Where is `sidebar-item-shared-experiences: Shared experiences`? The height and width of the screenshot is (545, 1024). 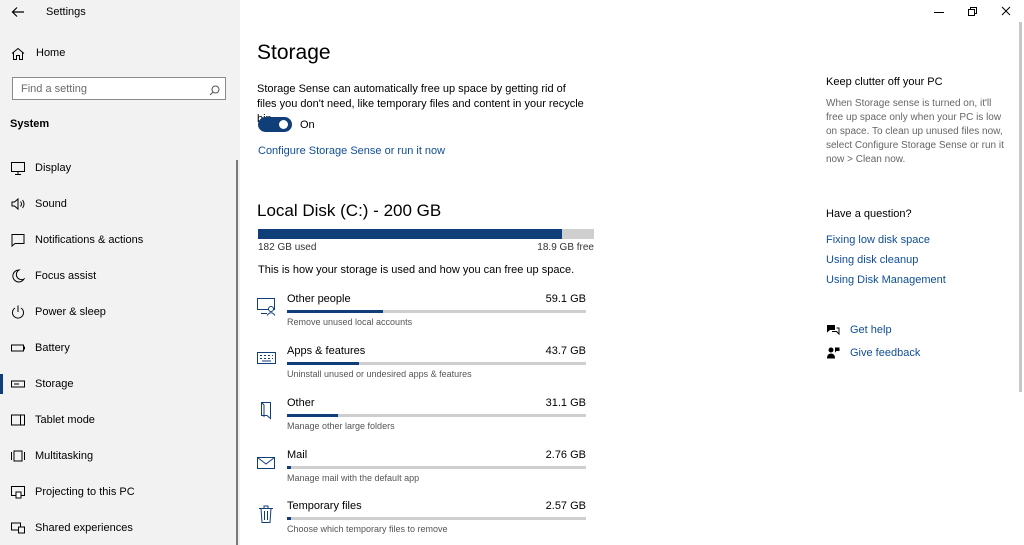
sidebar-item-shared-experiences: Shared experiences is located at coordinates (120, 527).